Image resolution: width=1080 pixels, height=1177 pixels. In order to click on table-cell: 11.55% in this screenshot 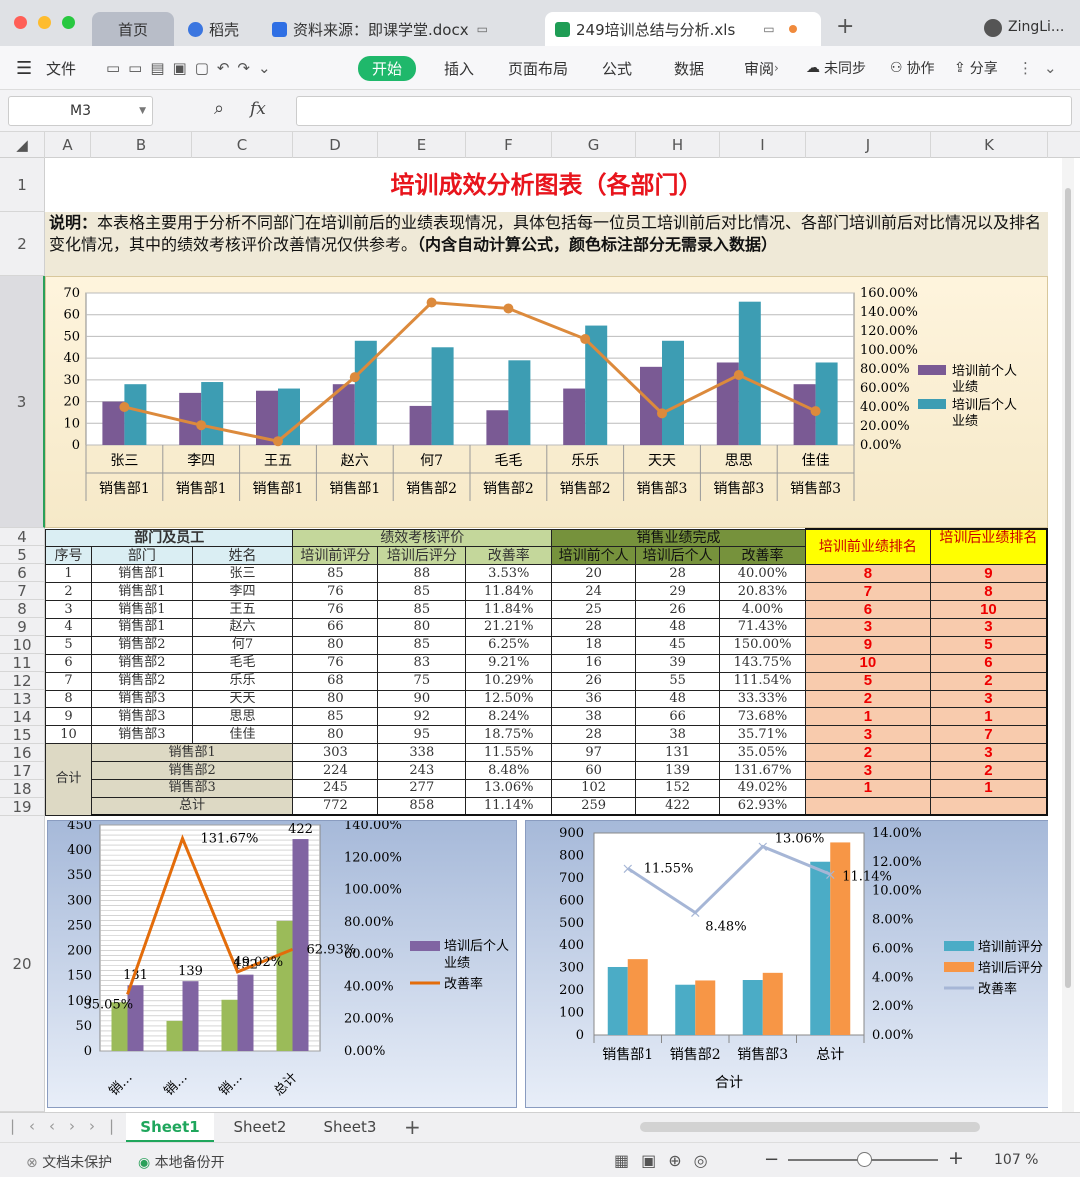, I will do `click(509, 753)`.